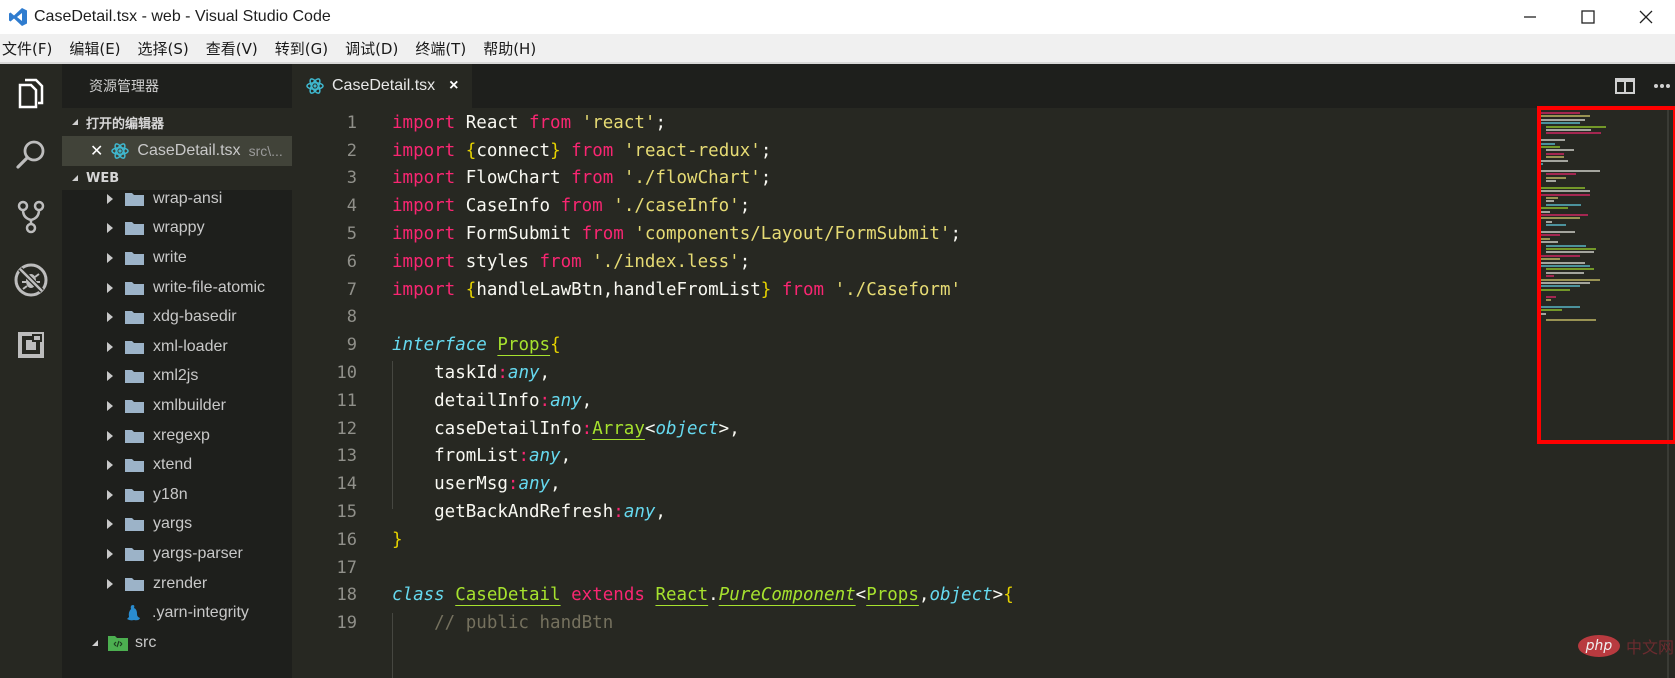 The width and height of the screenshot is (1675, 678). I want to click on code-token: {, so click(471, 289).